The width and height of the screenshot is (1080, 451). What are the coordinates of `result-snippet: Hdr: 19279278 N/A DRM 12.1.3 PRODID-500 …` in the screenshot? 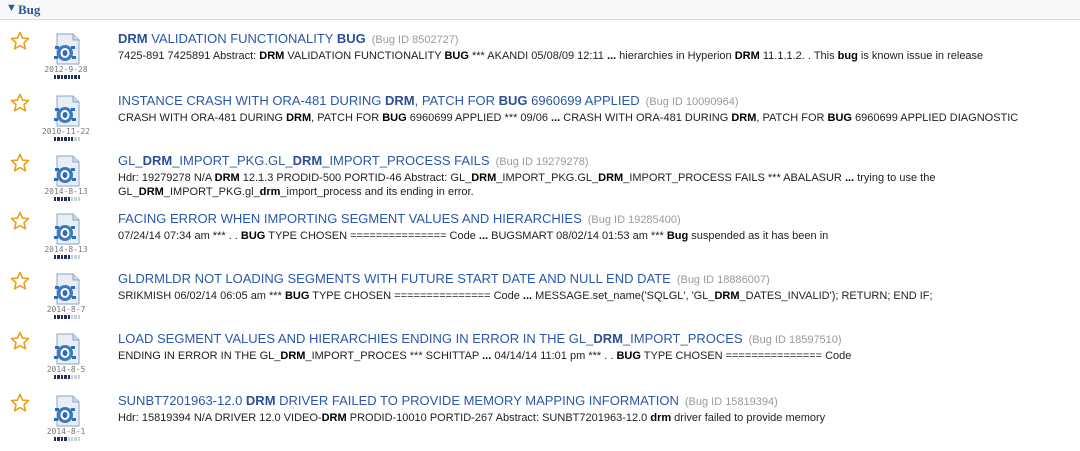 It's located at (598, 185).